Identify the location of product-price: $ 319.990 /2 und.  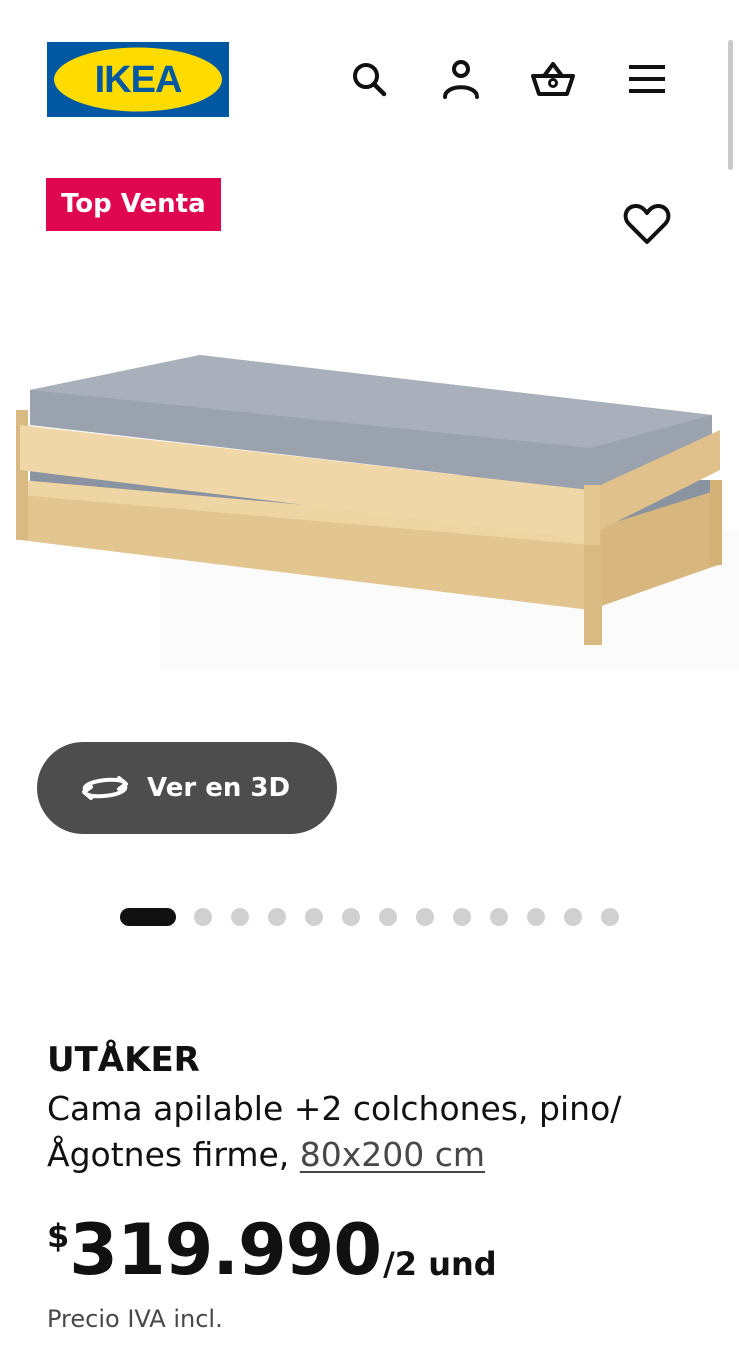
(272, 1250).